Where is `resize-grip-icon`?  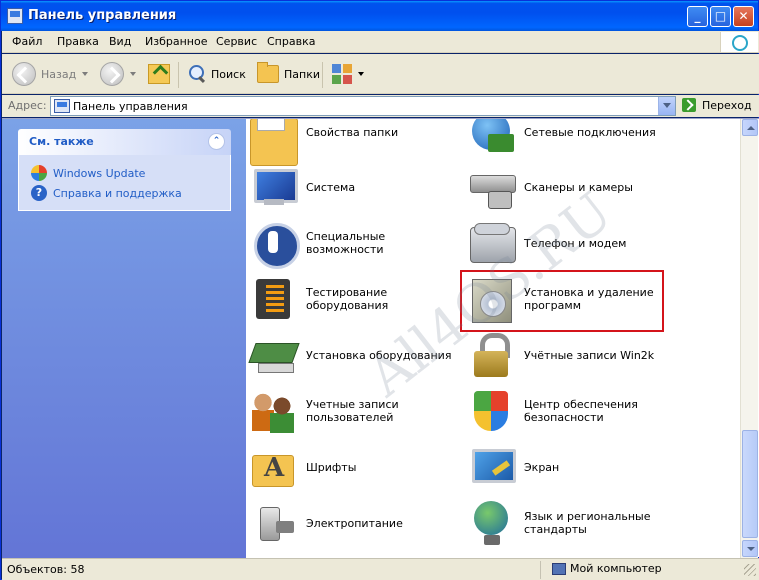
resize-grip-icon is located at coordinates (750, 570).